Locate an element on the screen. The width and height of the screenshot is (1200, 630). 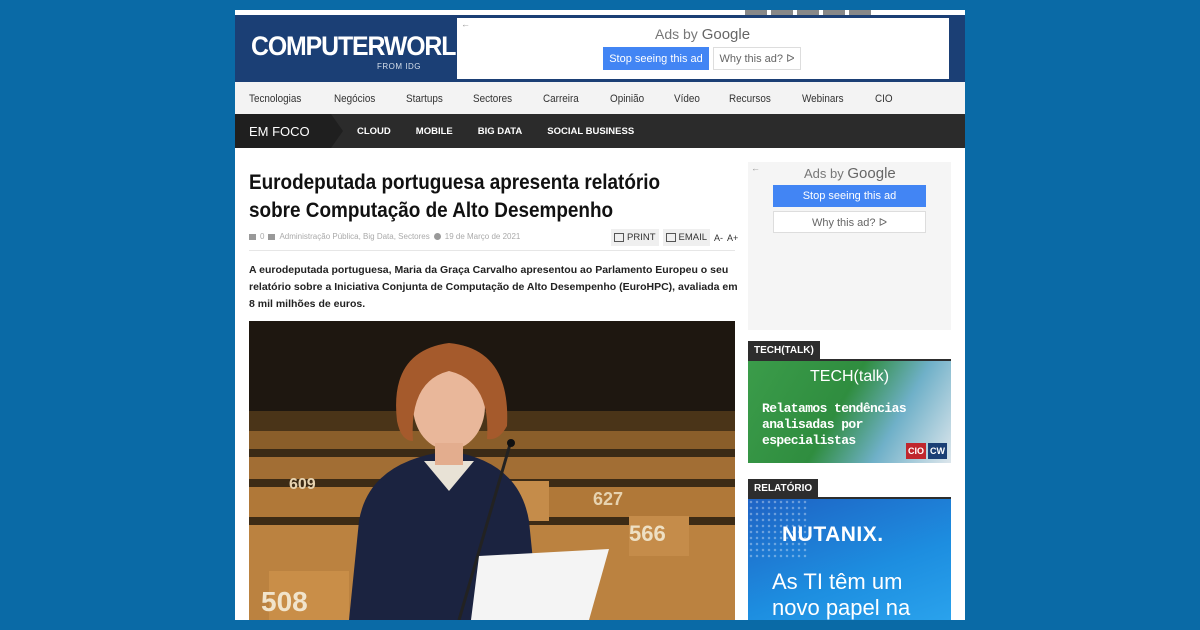
focus-item-social-business: SOCIAL BUSINESS is located at coordinates (590, 131).